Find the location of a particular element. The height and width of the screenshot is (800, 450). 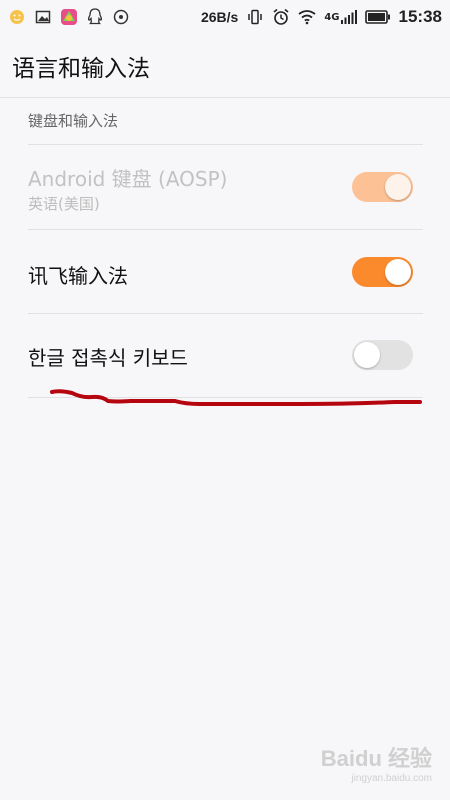

red-underline-annotation is located at coordinates (236, 397).